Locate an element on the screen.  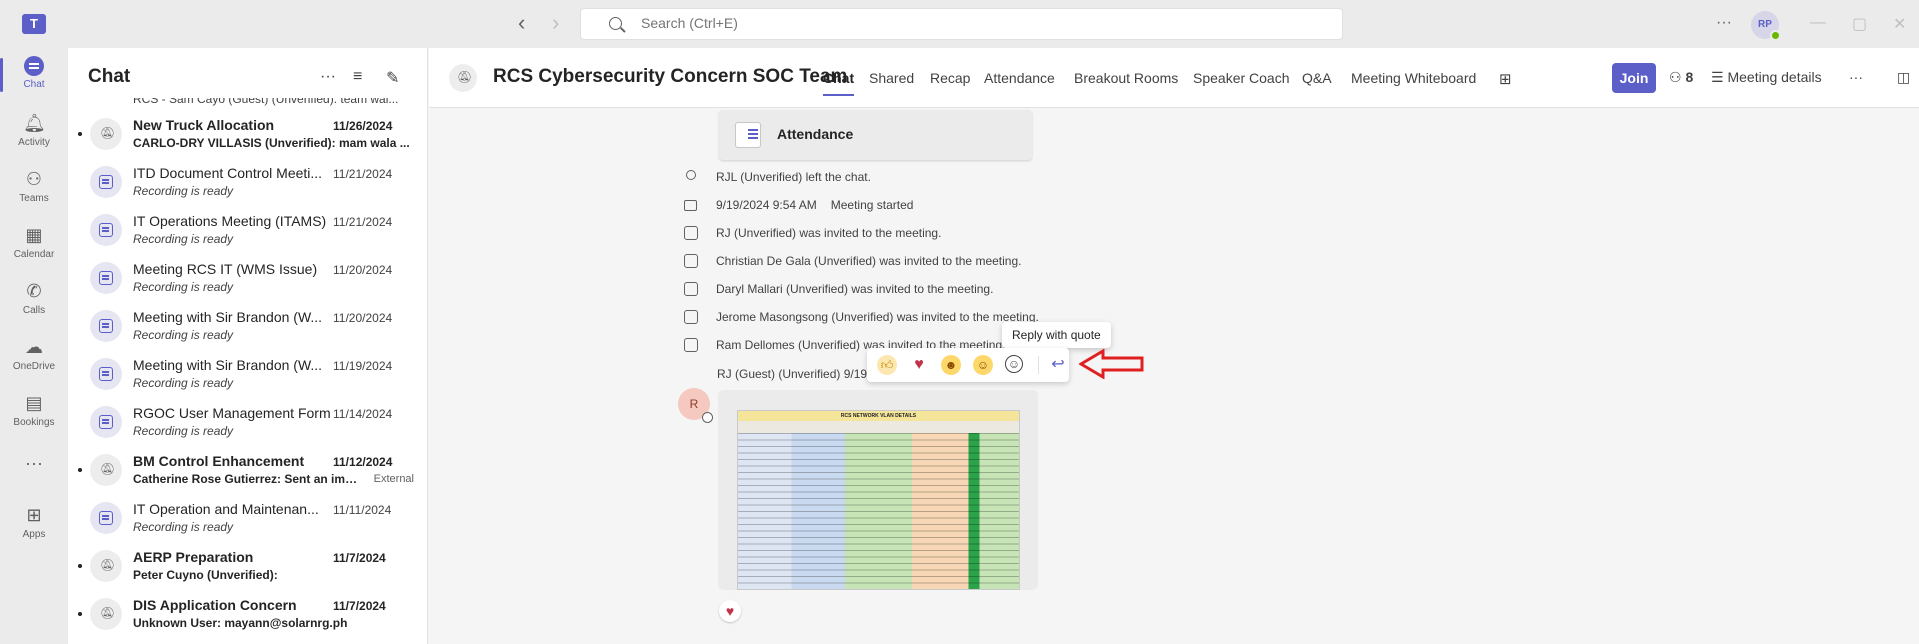
app-onedrive: ☁ OneDrive is located at coordinates (34, 356).